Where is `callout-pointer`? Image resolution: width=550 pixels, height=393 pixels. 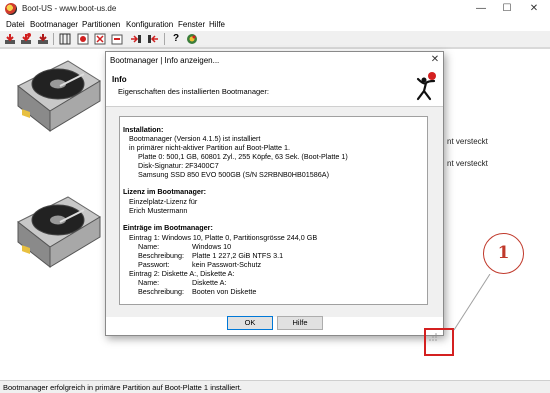
callout-pointer is located at coordinates (472, 302).